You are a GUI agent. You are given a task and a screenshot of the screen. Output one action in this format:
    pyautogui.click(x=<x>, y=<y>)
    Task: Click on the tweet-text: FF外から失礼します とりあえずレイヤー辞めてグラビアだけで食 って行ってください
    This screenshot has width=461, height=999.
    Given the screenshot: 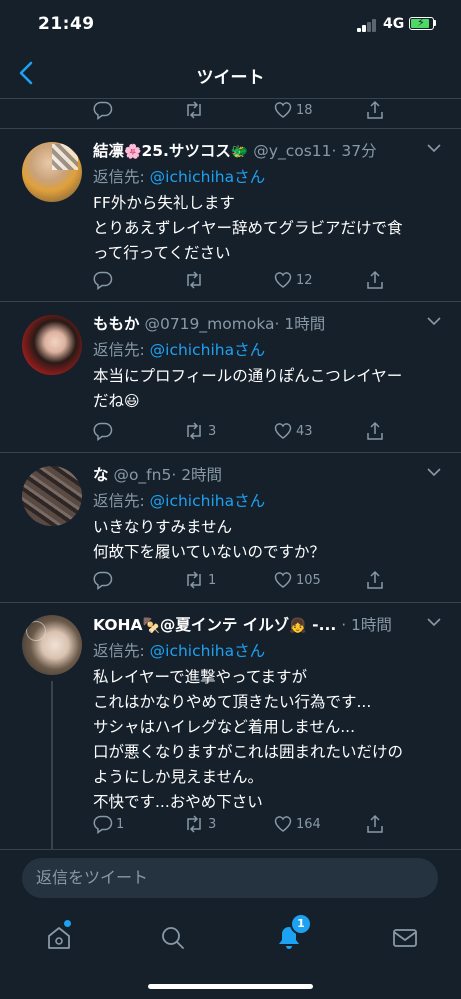 What is the action you would take?
    pyautogui.click(x=248, y=228)
    